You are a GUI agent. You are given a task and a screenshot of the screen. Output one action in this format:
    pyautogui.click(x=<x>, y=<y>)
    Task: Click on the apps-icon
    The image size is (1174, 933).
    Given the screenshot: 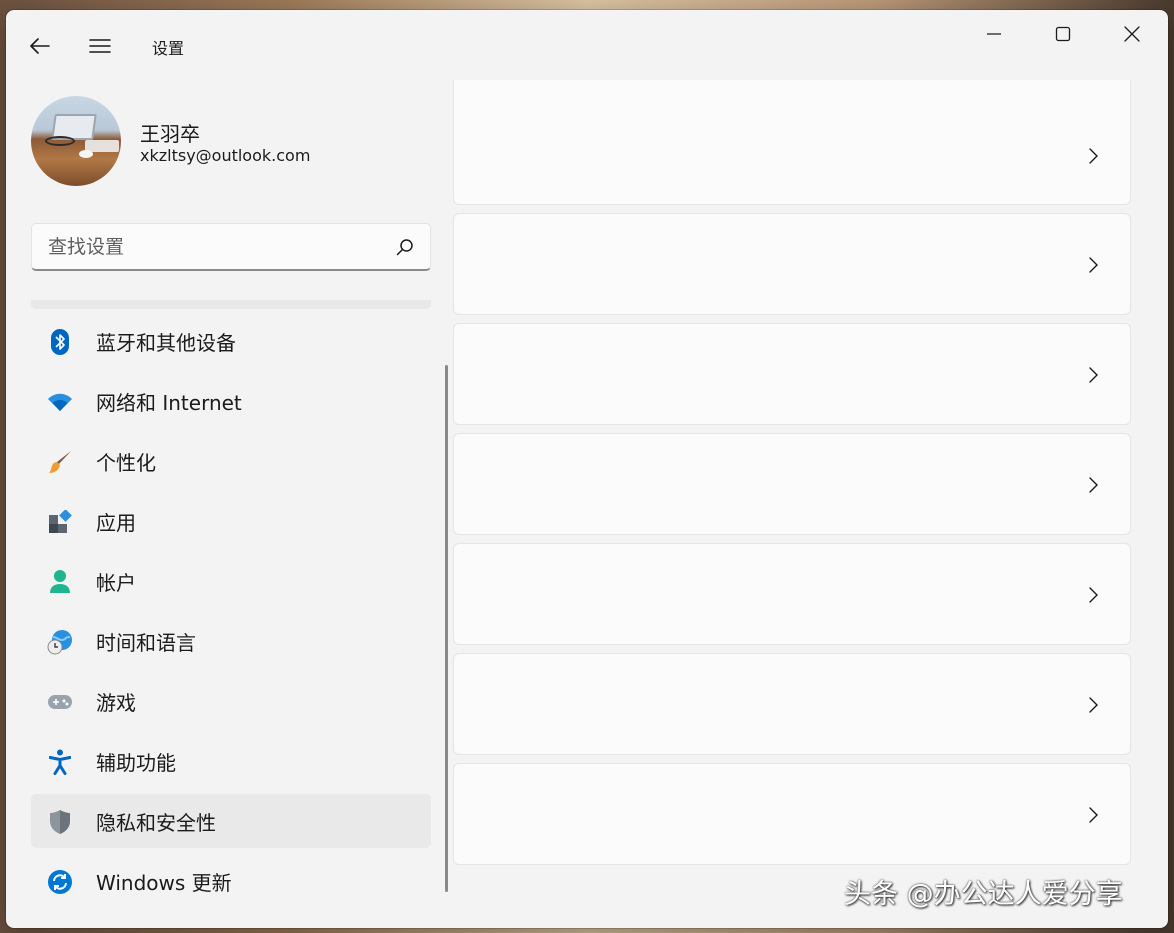 What is the action you would take?
    pyautogui.click(x=60, y=522)
    